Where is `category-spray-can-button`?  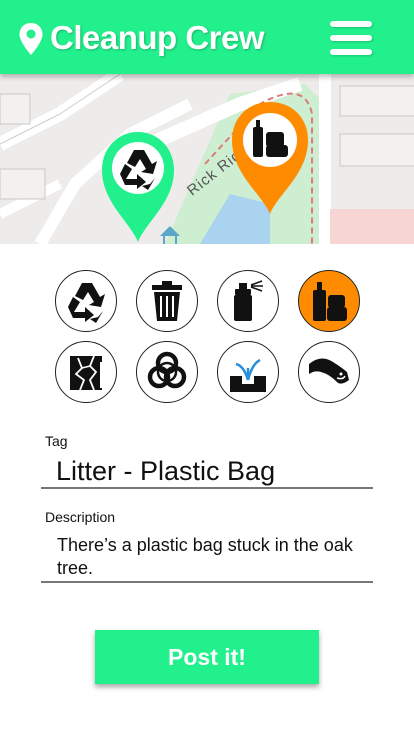
category-spray-can-button is located at coordinates (248, 301).